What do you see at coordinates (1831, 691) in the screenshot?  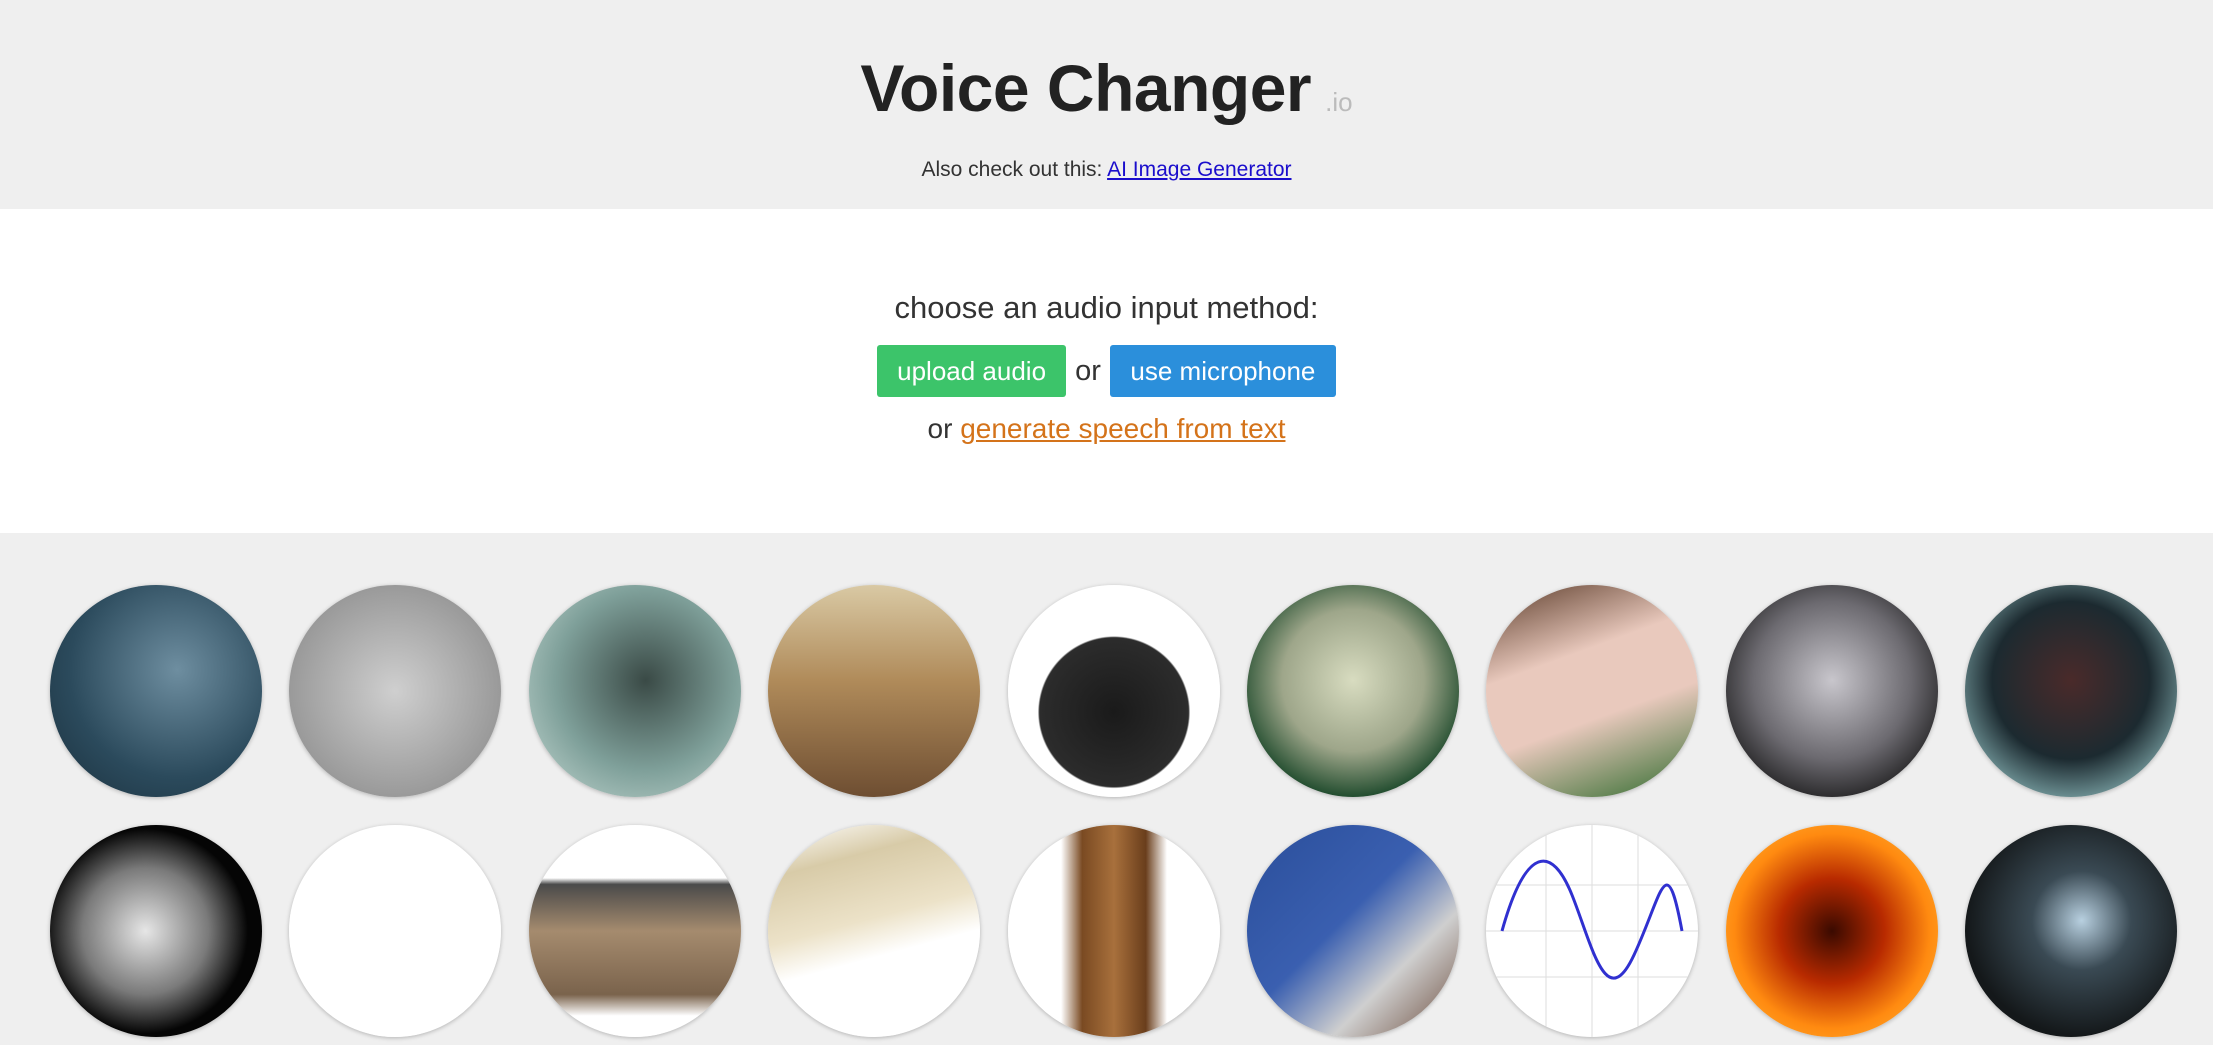 I see `voice-option-grey-alien` at bounding box center [1831, 691].